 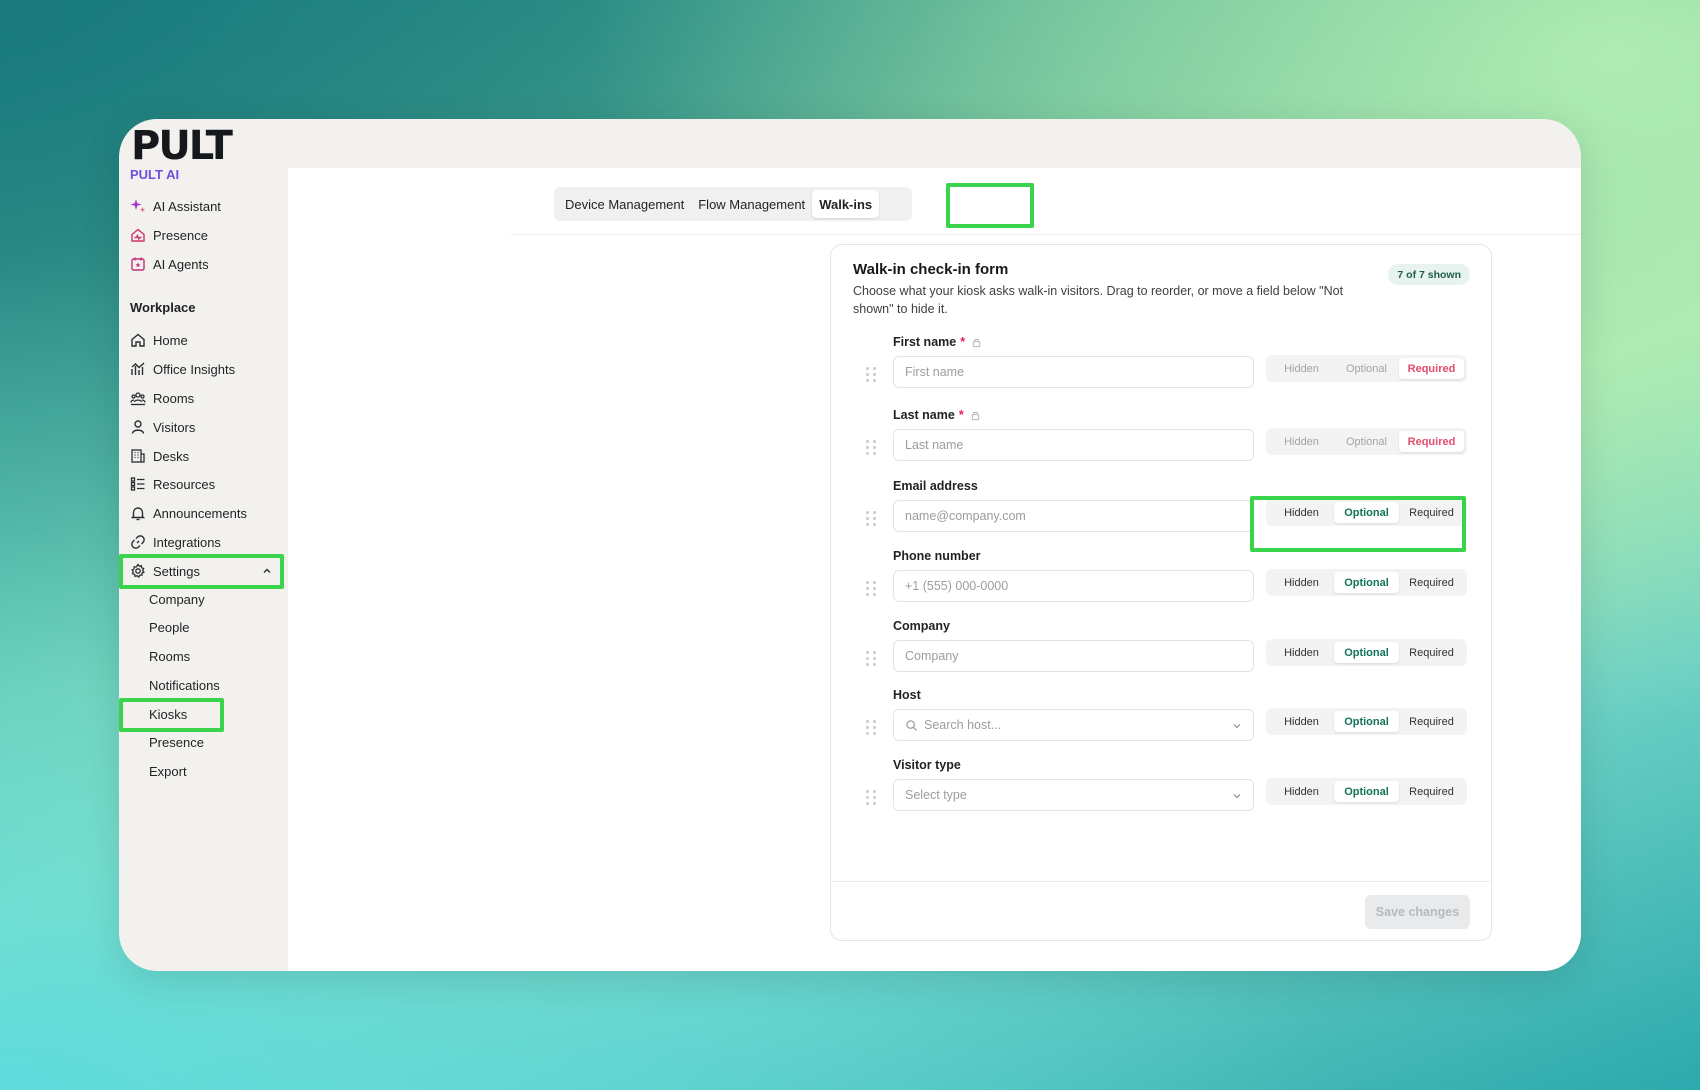 What do you see at coordinates (204, 206) in the screenshot?
I see `sidebar-item-ai-assistant: AI Assistant` at bounding box center [204, 206].